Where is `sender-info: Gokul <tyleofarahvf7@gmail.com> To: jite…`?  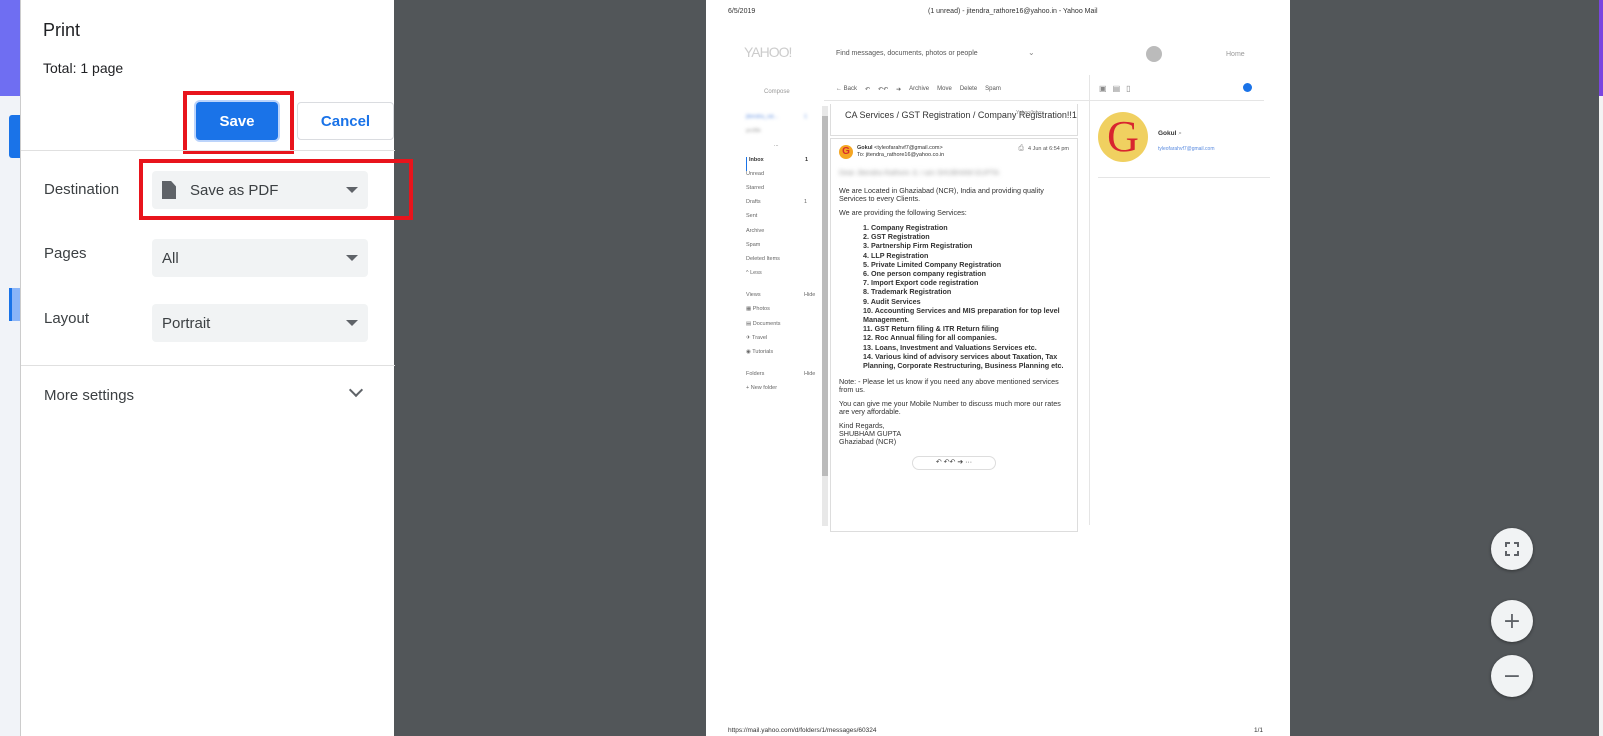
sender-info: Gokul <tyleofarahvf7@gmail.com> To: jite… is located at coordinates (935, 151).